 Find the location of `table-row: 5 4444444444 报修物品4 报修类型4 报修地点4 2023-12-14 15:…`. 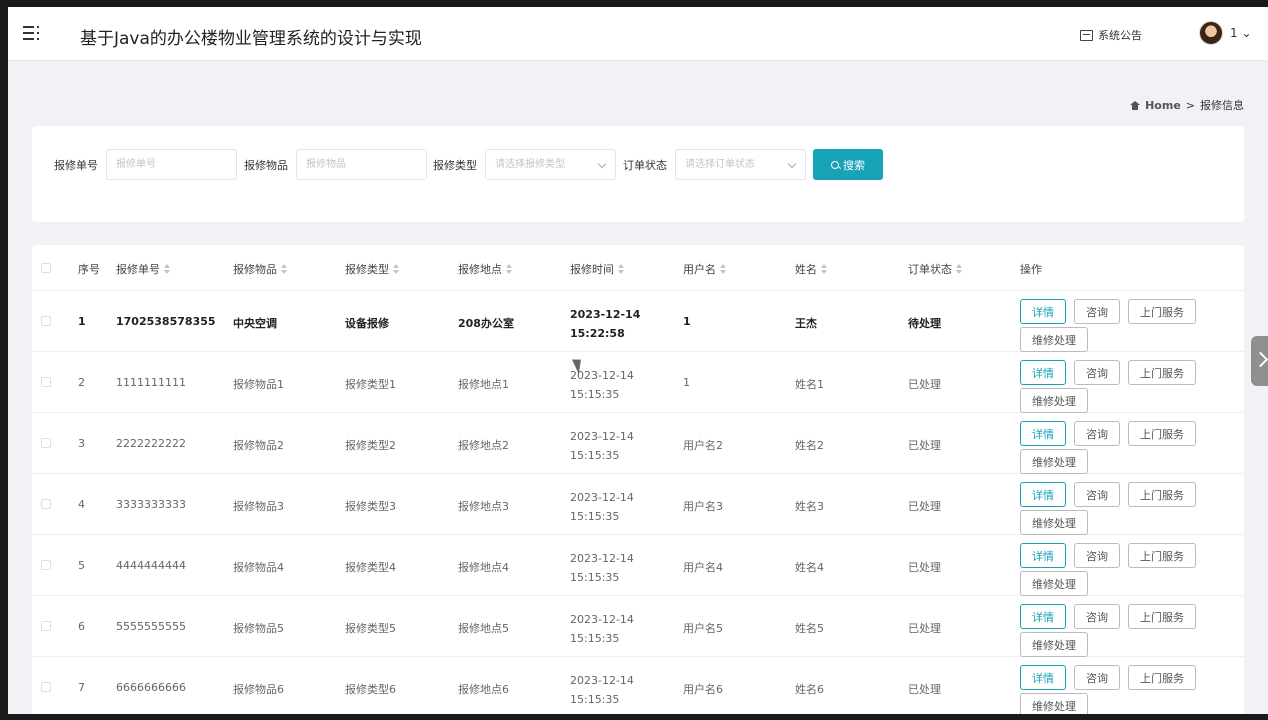

table-row: 5 4444444444 报修物品4 报修类型4 报修地点4 2023-12-14 15:… is located at coordinates (638, 565).